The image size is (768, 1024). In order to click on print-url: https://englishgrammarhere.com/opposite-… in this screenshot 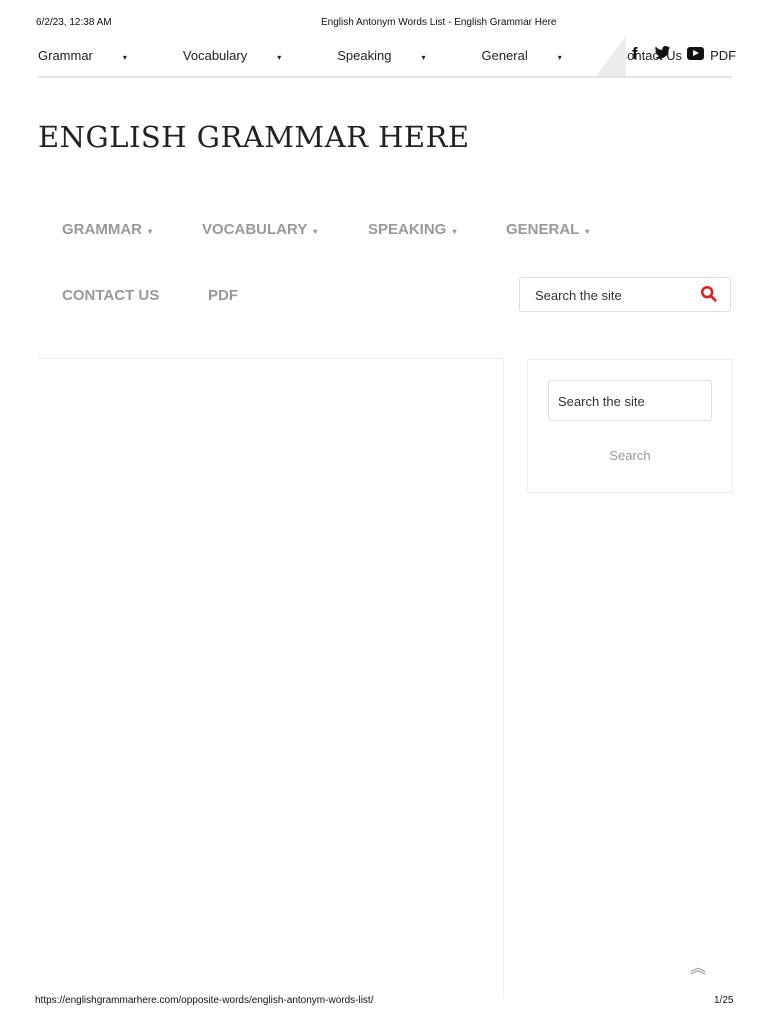, I will do `click(204, 1000)`.